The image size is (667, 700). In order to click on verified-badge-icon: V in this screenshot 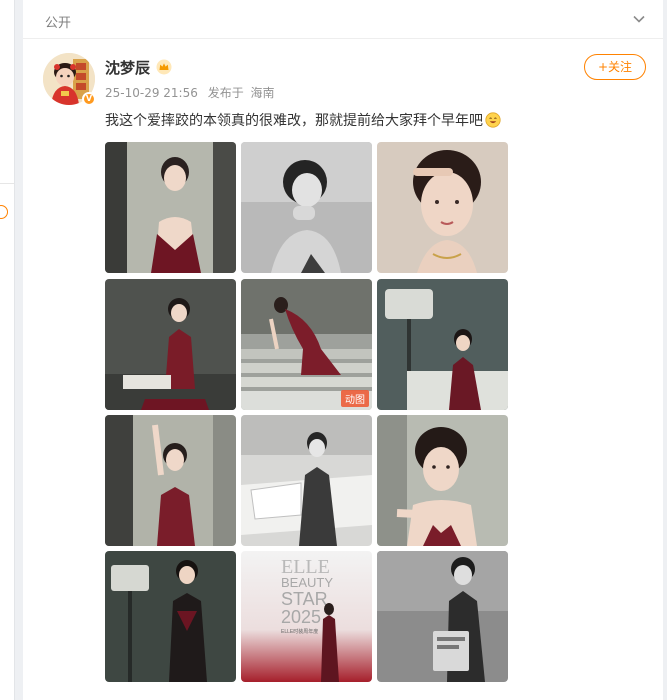, I will do `click(89, 99)`.